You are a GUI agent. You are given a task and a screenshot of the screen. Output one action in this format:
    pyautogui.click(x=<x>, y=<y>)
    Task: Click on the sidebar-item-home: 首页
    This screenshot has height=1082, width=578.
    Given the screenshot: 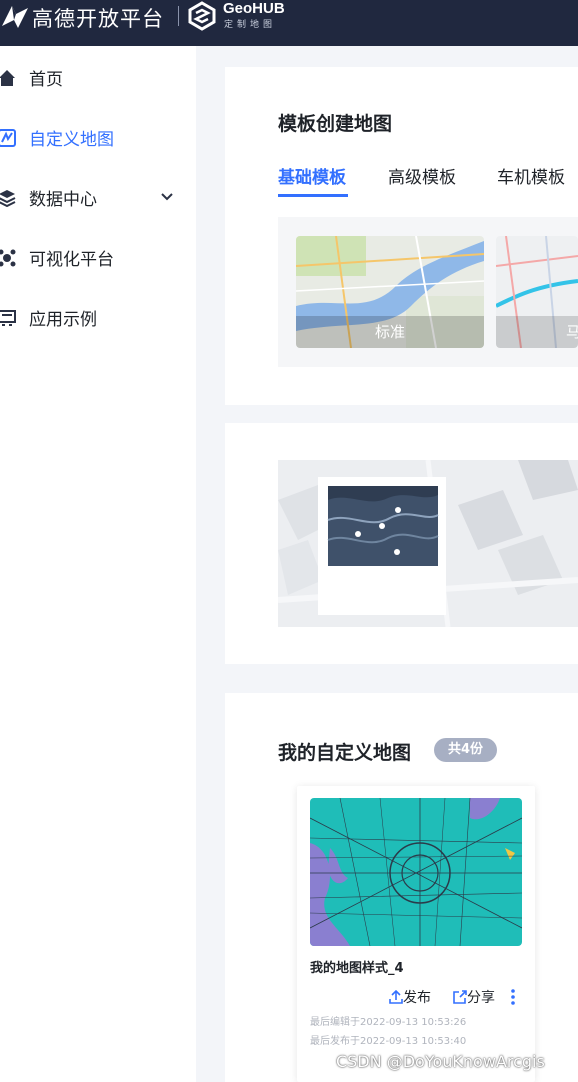 What is the action you would take?
    pyautogui.click(x=98, y=77)
    